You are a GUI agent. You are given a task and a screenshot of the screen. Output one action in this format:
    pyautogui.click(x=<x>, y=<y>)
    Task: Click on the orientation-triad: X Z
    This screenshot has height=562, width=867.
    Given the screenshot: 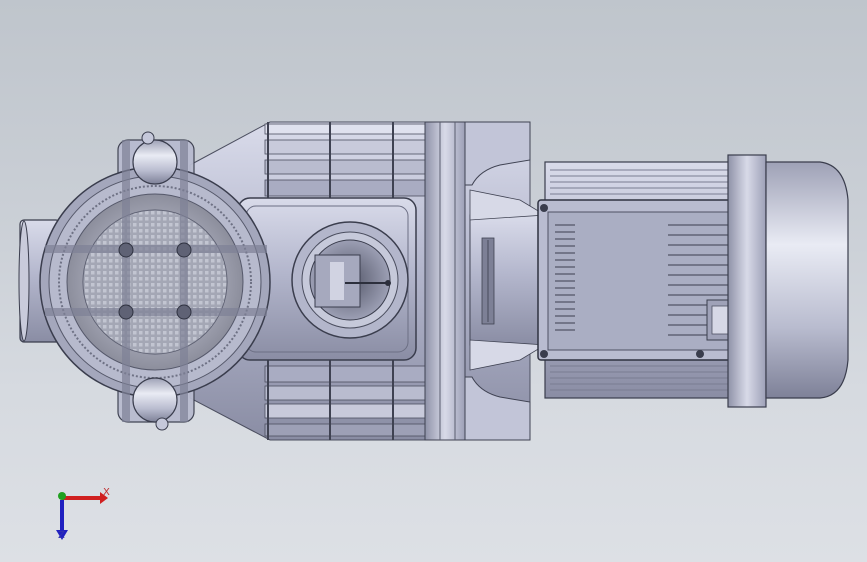 What is the action you would take?
    pyautogui.click(x=80, y=513)
    